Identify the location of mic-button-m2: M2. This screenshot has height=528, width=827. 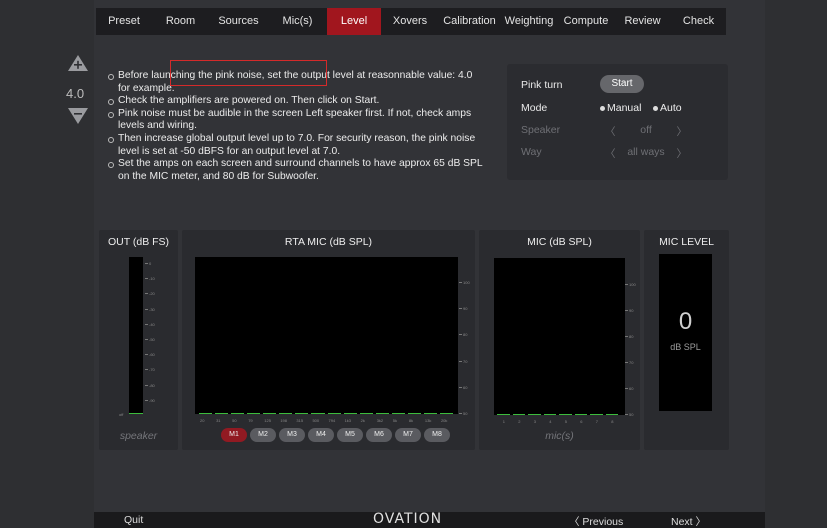
(263, 435).